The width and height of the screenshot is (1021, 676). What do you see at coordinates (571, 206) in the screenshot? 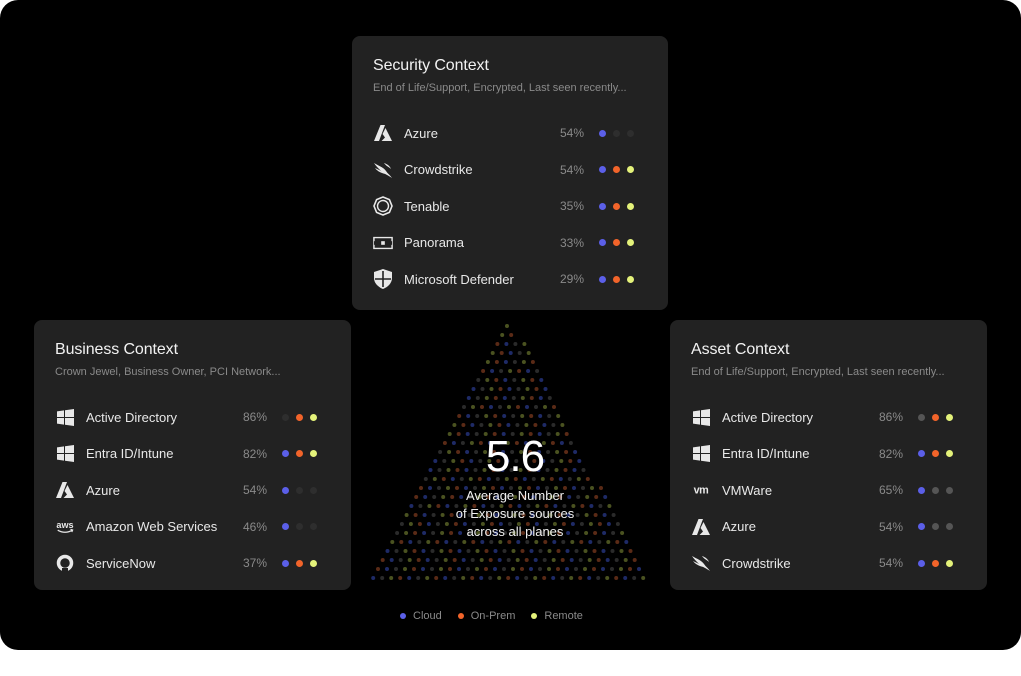
I see `source-percentage: 35%` at bounding box center [571, 206].